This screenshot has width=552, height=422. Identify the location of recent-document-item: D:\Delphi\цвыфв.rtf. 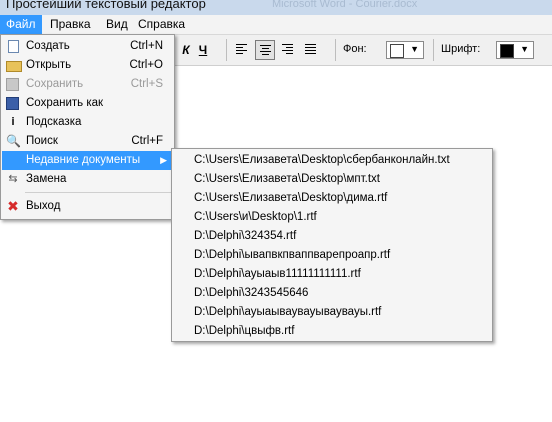
(244, 331).